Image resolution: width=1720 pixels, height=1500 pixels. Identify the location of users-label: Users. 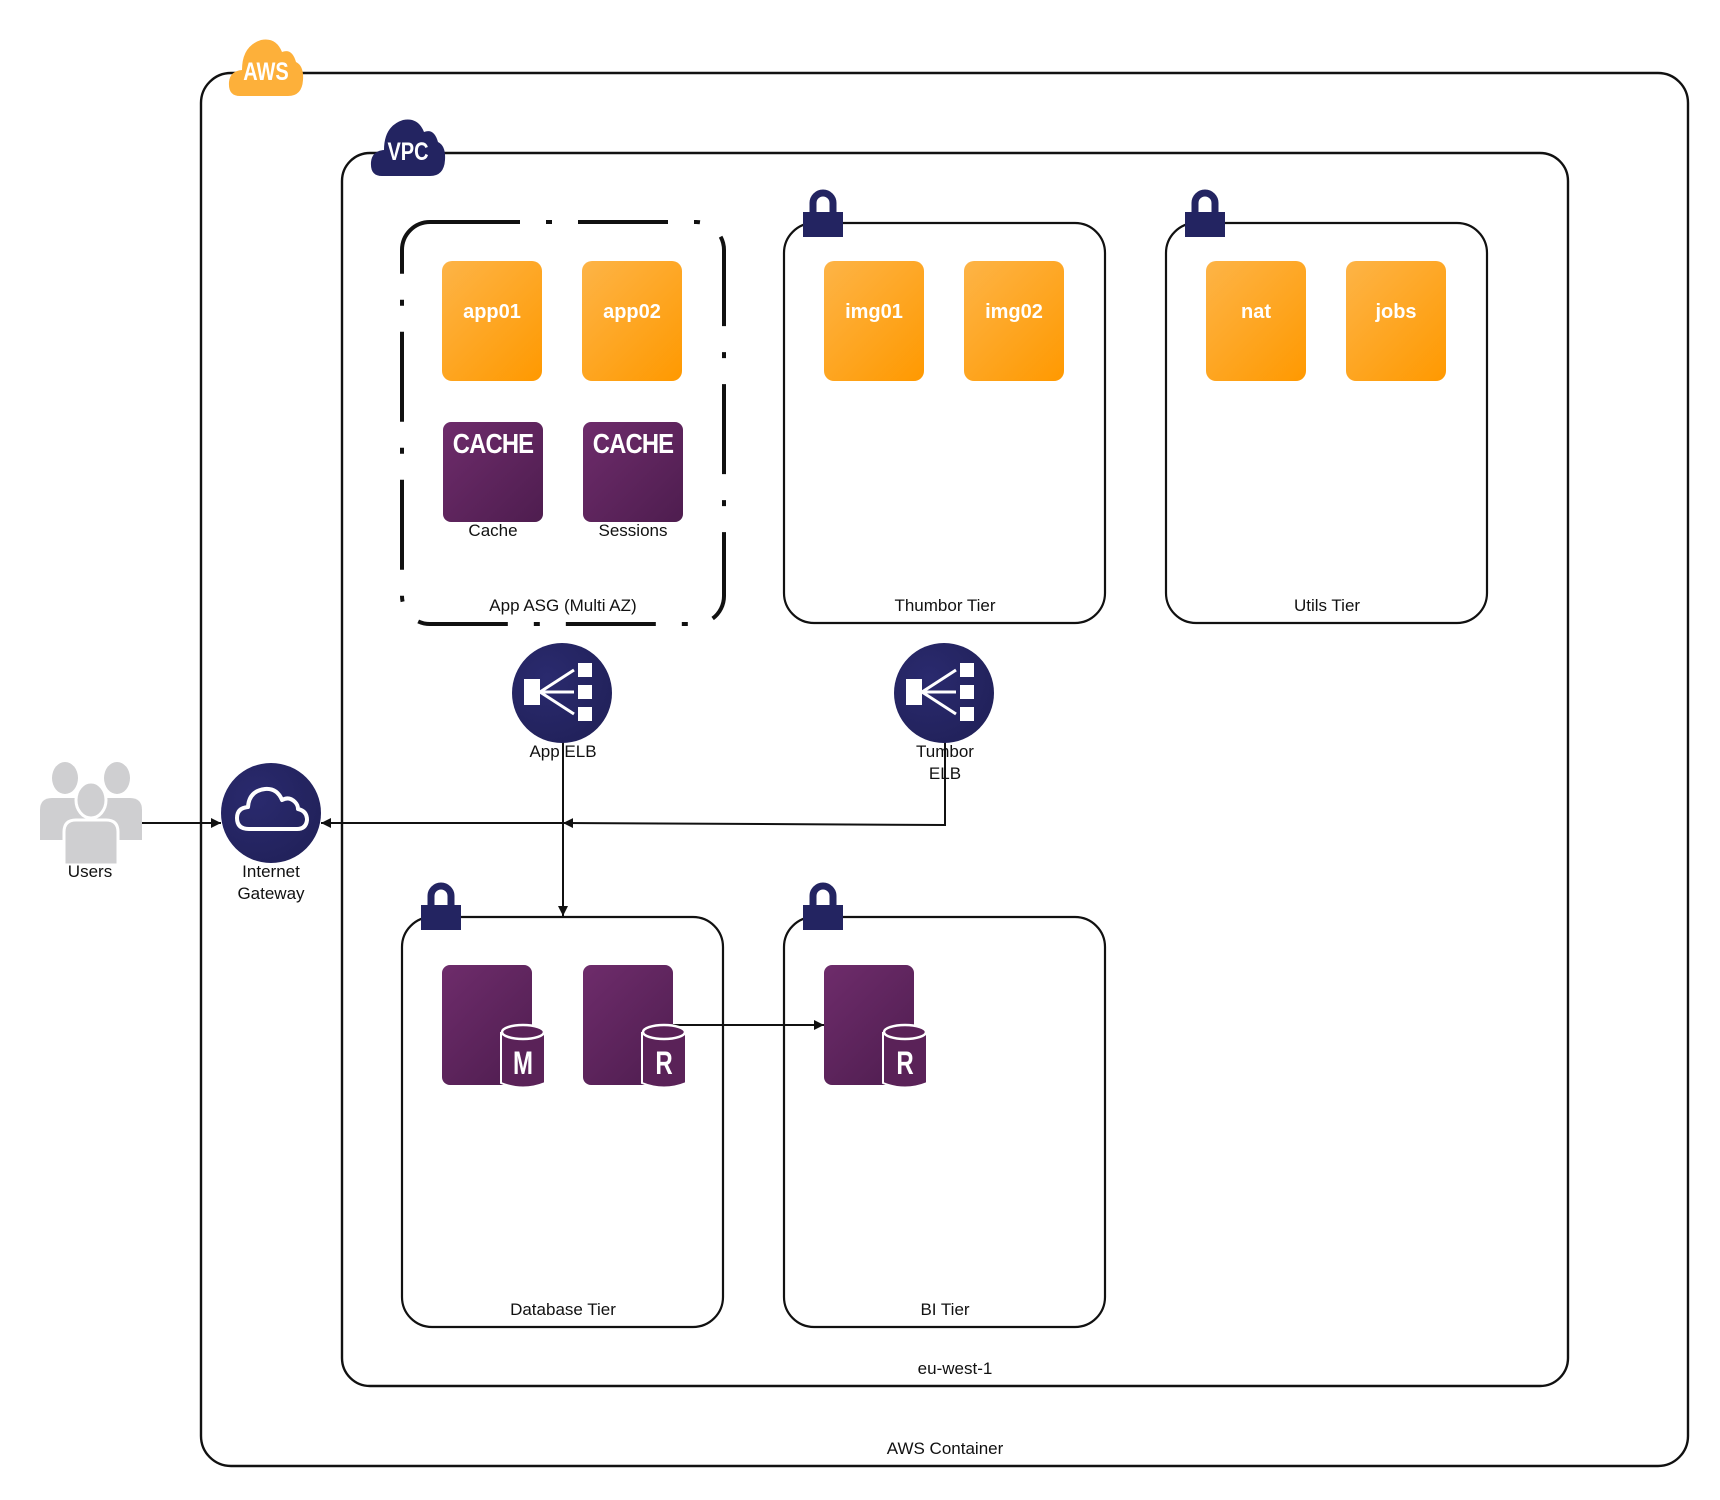
(90, 871).